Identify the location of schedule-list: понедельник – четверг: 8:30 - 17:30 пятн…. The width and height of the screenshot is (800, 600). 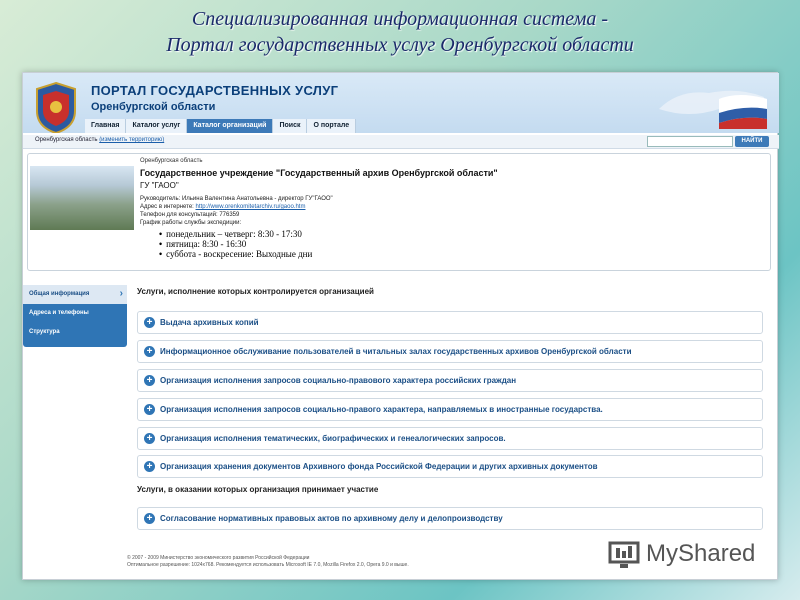
(235, 244).